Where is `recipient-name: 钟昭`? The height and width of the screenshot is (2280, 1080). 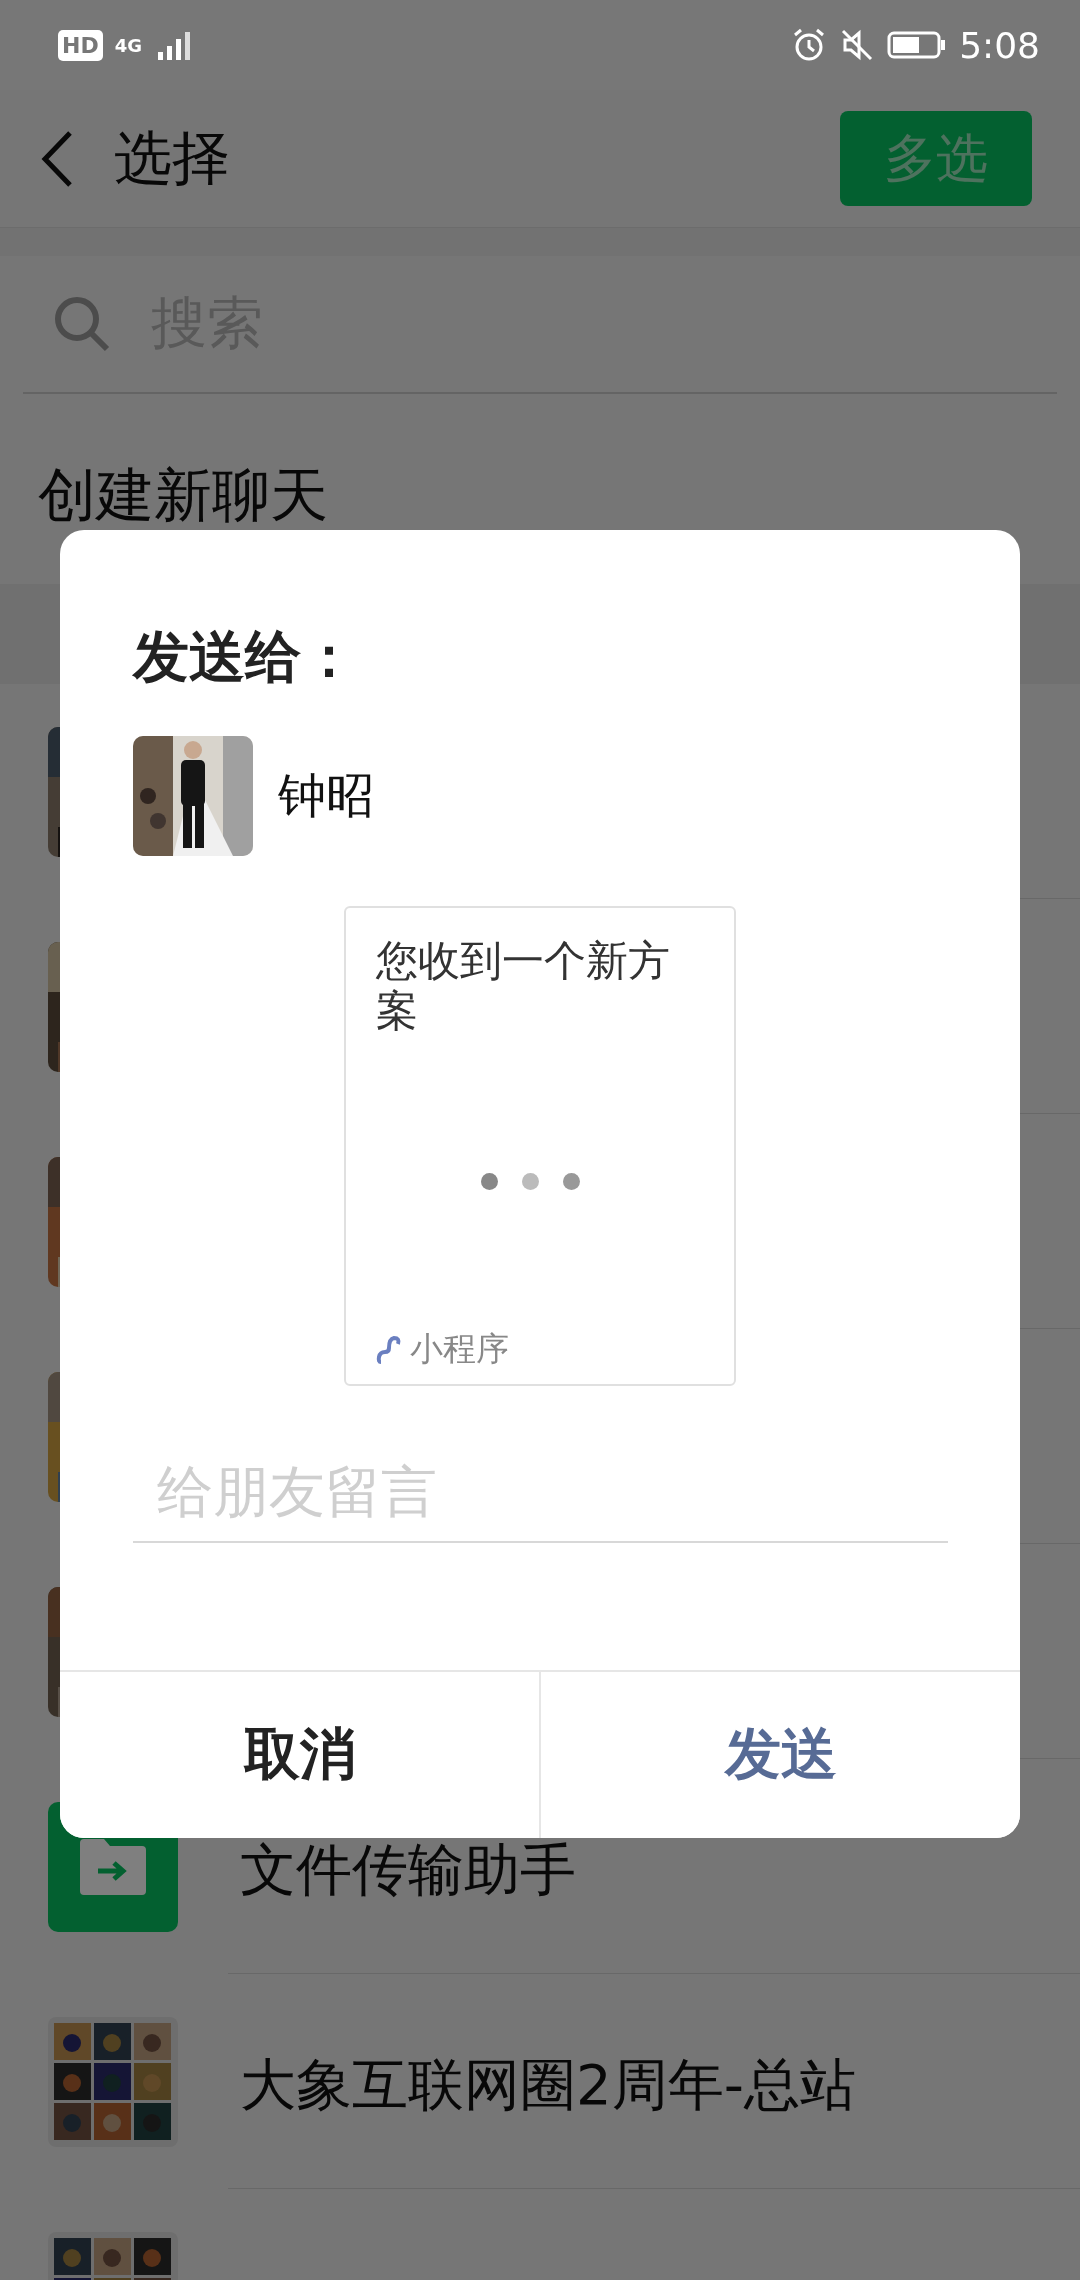
recipient-name: 钟昭 is located at coordinates (326, 795).